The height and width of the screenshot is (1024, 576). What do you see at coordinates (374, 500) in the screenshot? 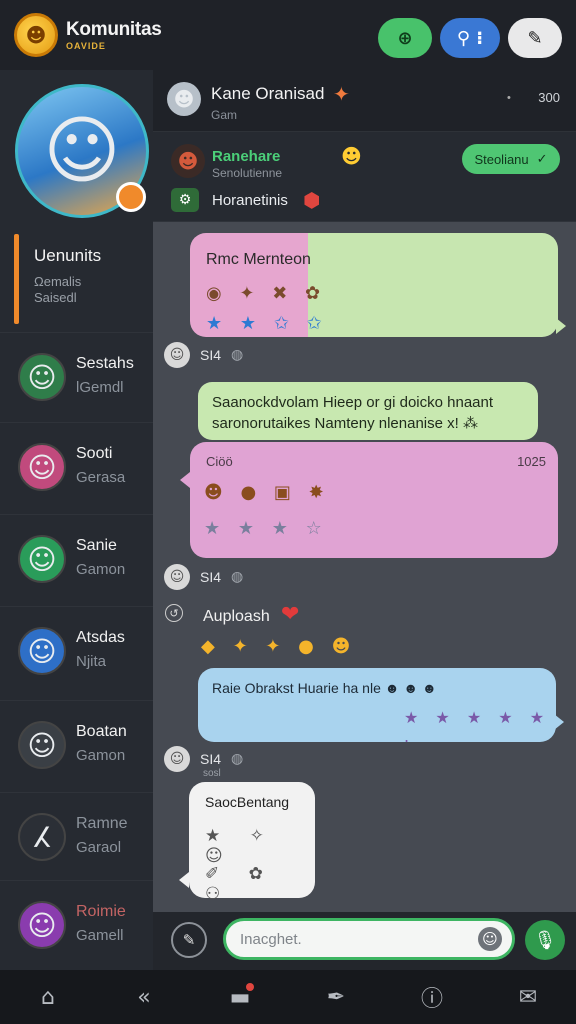
I see `message-bubble: Ciöö 1025 ☻ ● ▣ ✸ ★ ★ ★ ☆` at bounding box center [374, 500].